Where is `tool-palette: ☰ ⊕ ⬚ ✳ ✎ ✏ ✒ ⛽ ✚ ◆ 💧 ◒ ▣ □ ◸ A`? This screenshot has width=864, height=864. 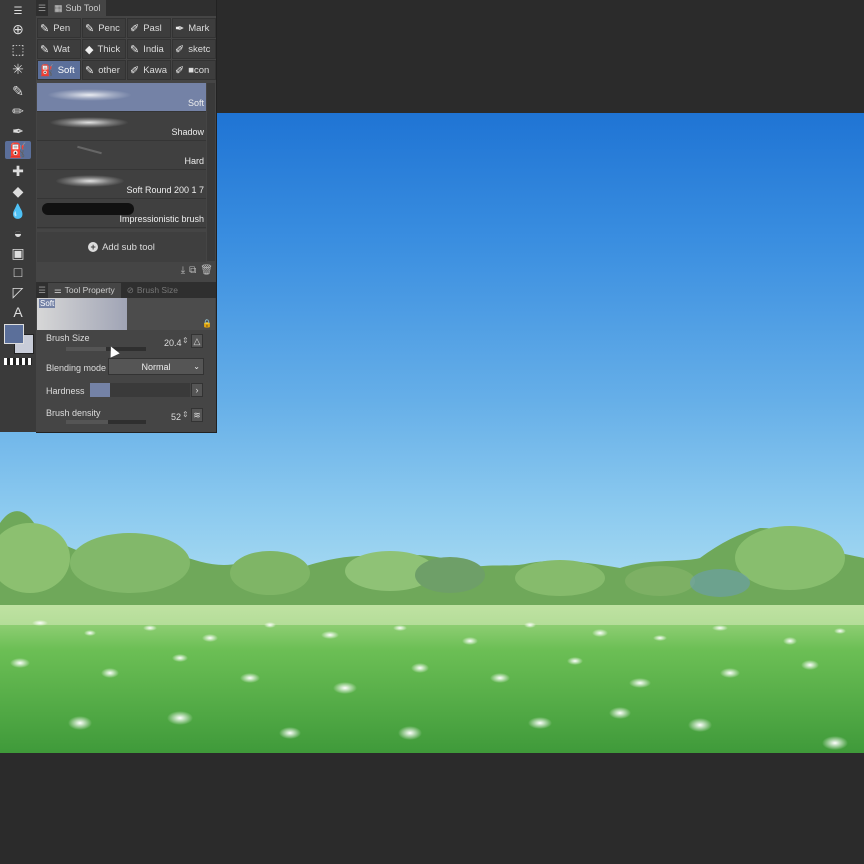 tool-palette: ☰ ⊕ ⬚ ✳ ✎ ✏ ✒ ⛽ ✚ ◆ 💧 ◒ ▣ □ ◸ A is located at coordinates (18, 216).